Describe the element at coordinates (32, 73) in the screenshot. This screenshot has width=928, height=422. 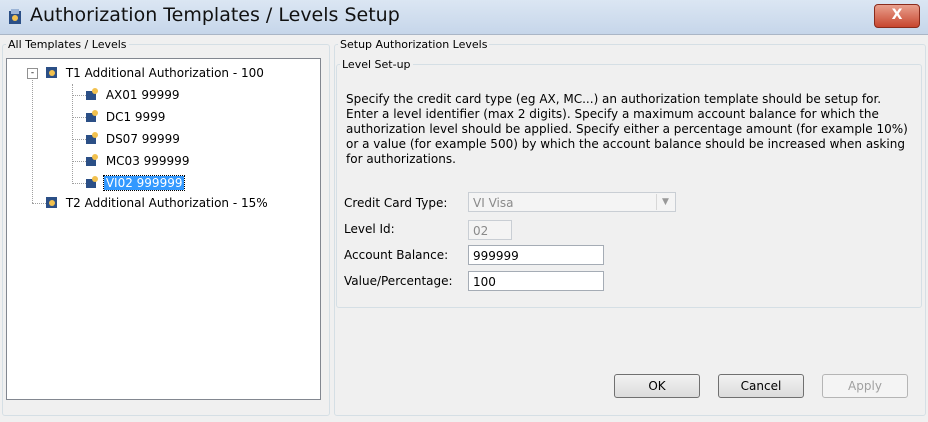
I see `tree-collapse-toggle: -` at that location.